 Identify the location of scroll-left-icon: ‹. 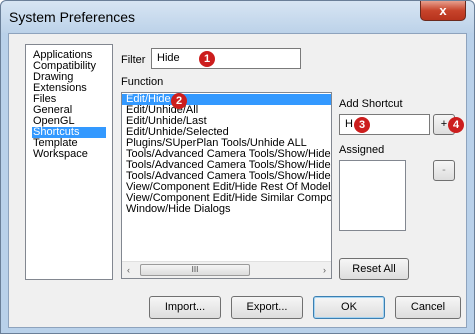
(128, 270).